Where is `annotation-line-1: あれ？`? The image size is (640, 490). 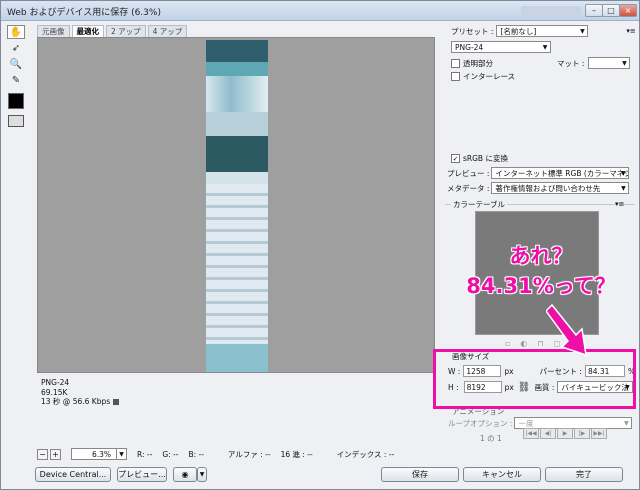
annotation-line-1: あれ？ is located at coordinates (541, 256).